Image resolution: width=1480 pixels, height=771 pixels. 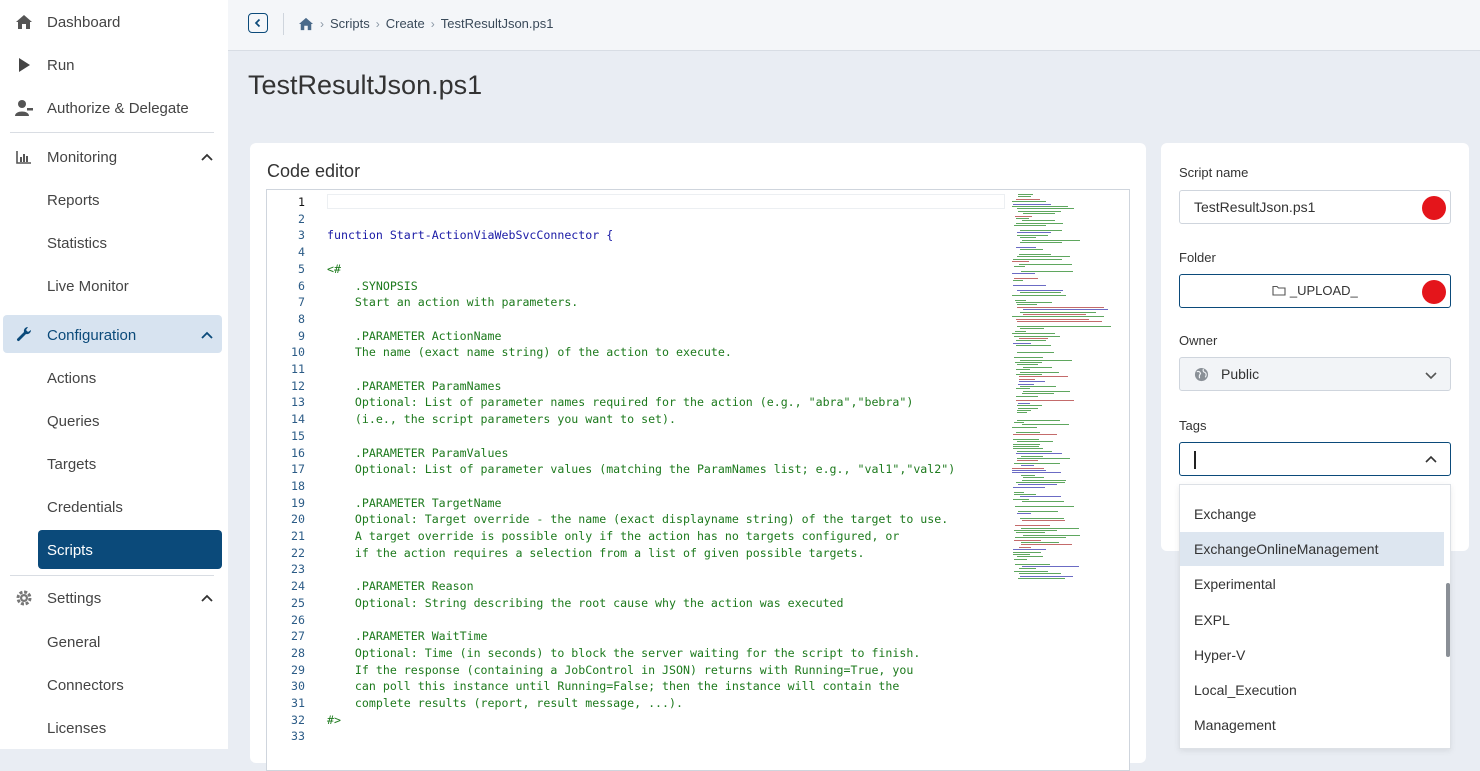 I want to click on script-name-field: TestResultJson.ps1, so click(x=1315, y=207).